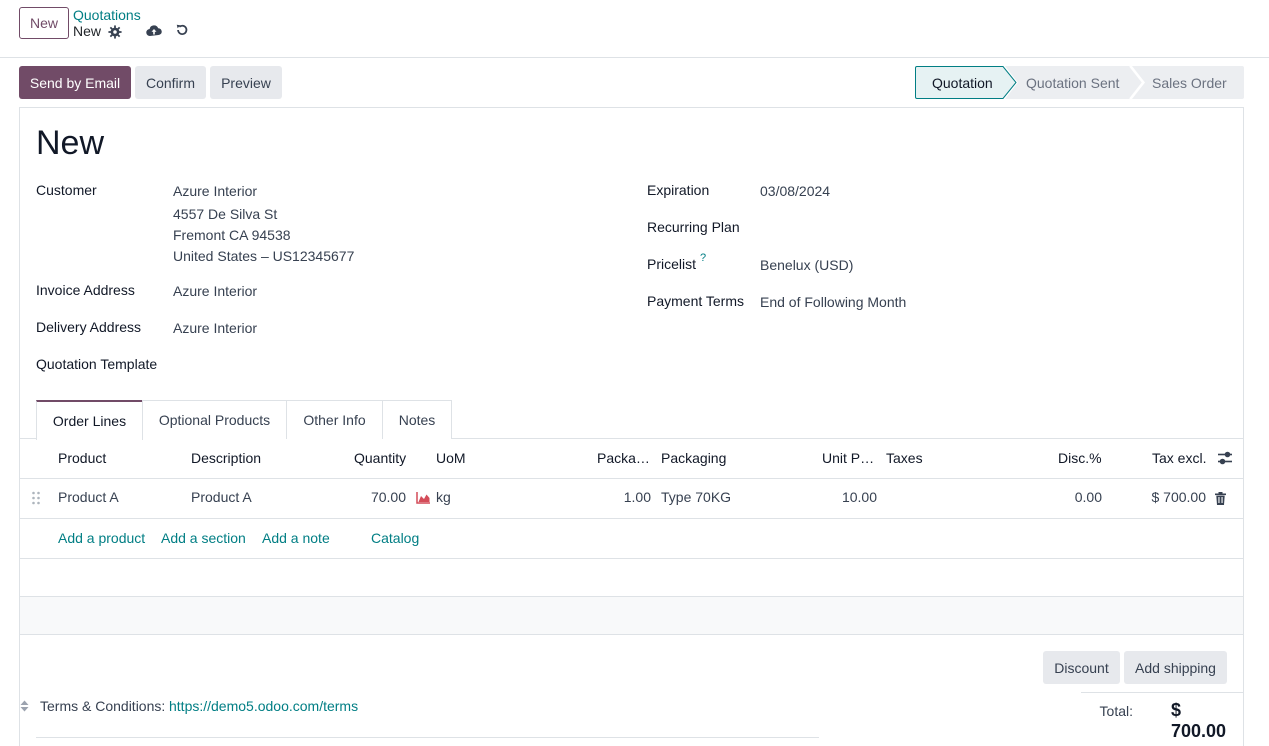  Describe the element at coordinates (380, 458) in the screenshot. I see `column-header-quantity: Quantity` at that location.